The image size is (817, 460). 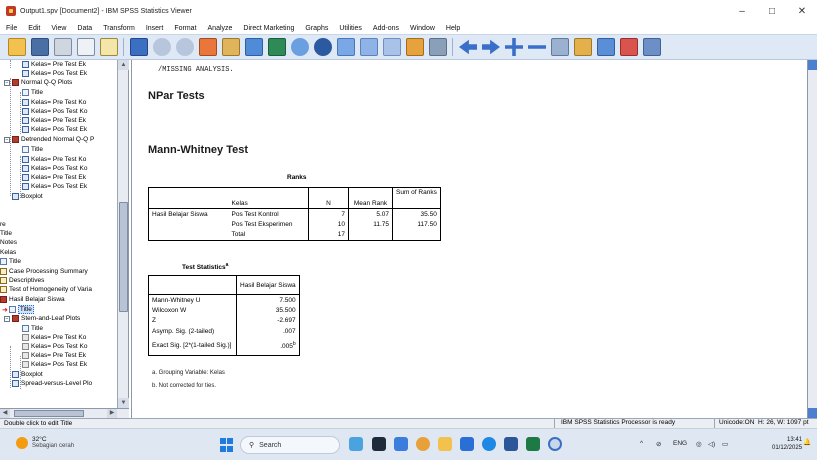 What do you see at coordinates (652, 47) in the screenshot?
I see `insert-text-icon` at bounding box center [652, 47].